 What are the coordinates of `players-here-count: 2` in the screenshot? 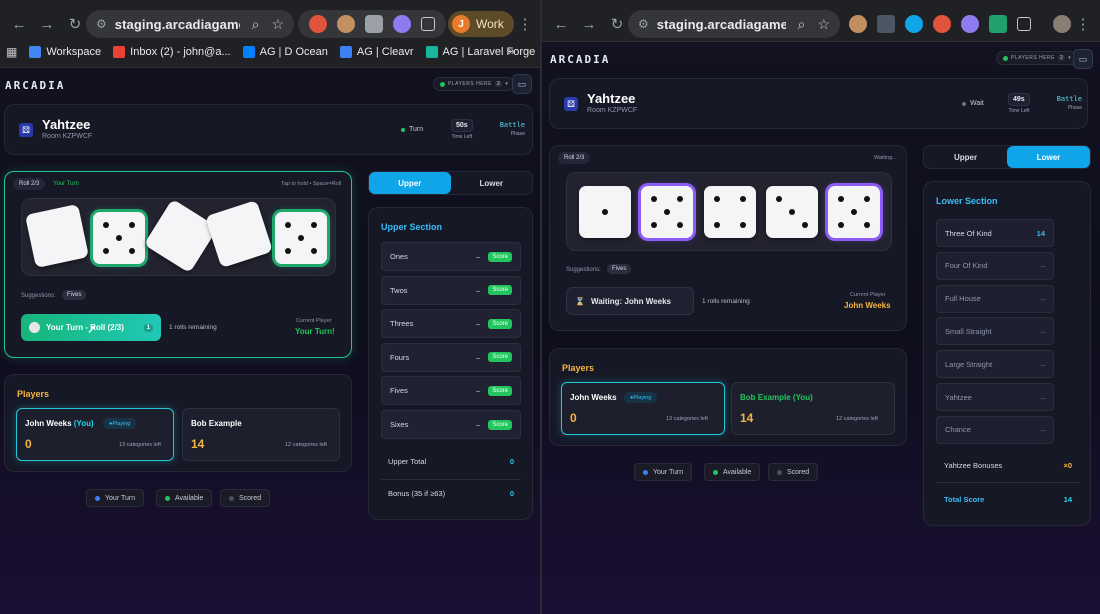 It's located at (498, 84).